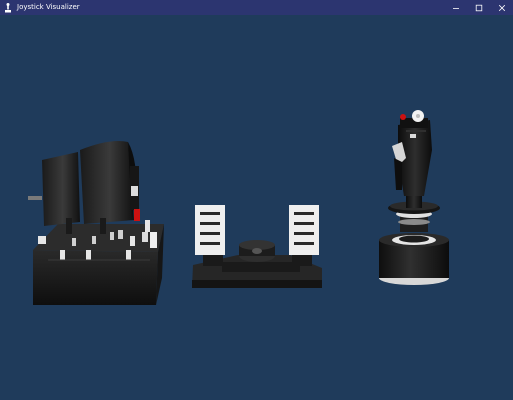 The height and width of the screenshot is (400, 513). What do you see at coordinates (96, 223) in the screenshot?
I see `throttle-quadrant-model` at bounding box center [96, 223].